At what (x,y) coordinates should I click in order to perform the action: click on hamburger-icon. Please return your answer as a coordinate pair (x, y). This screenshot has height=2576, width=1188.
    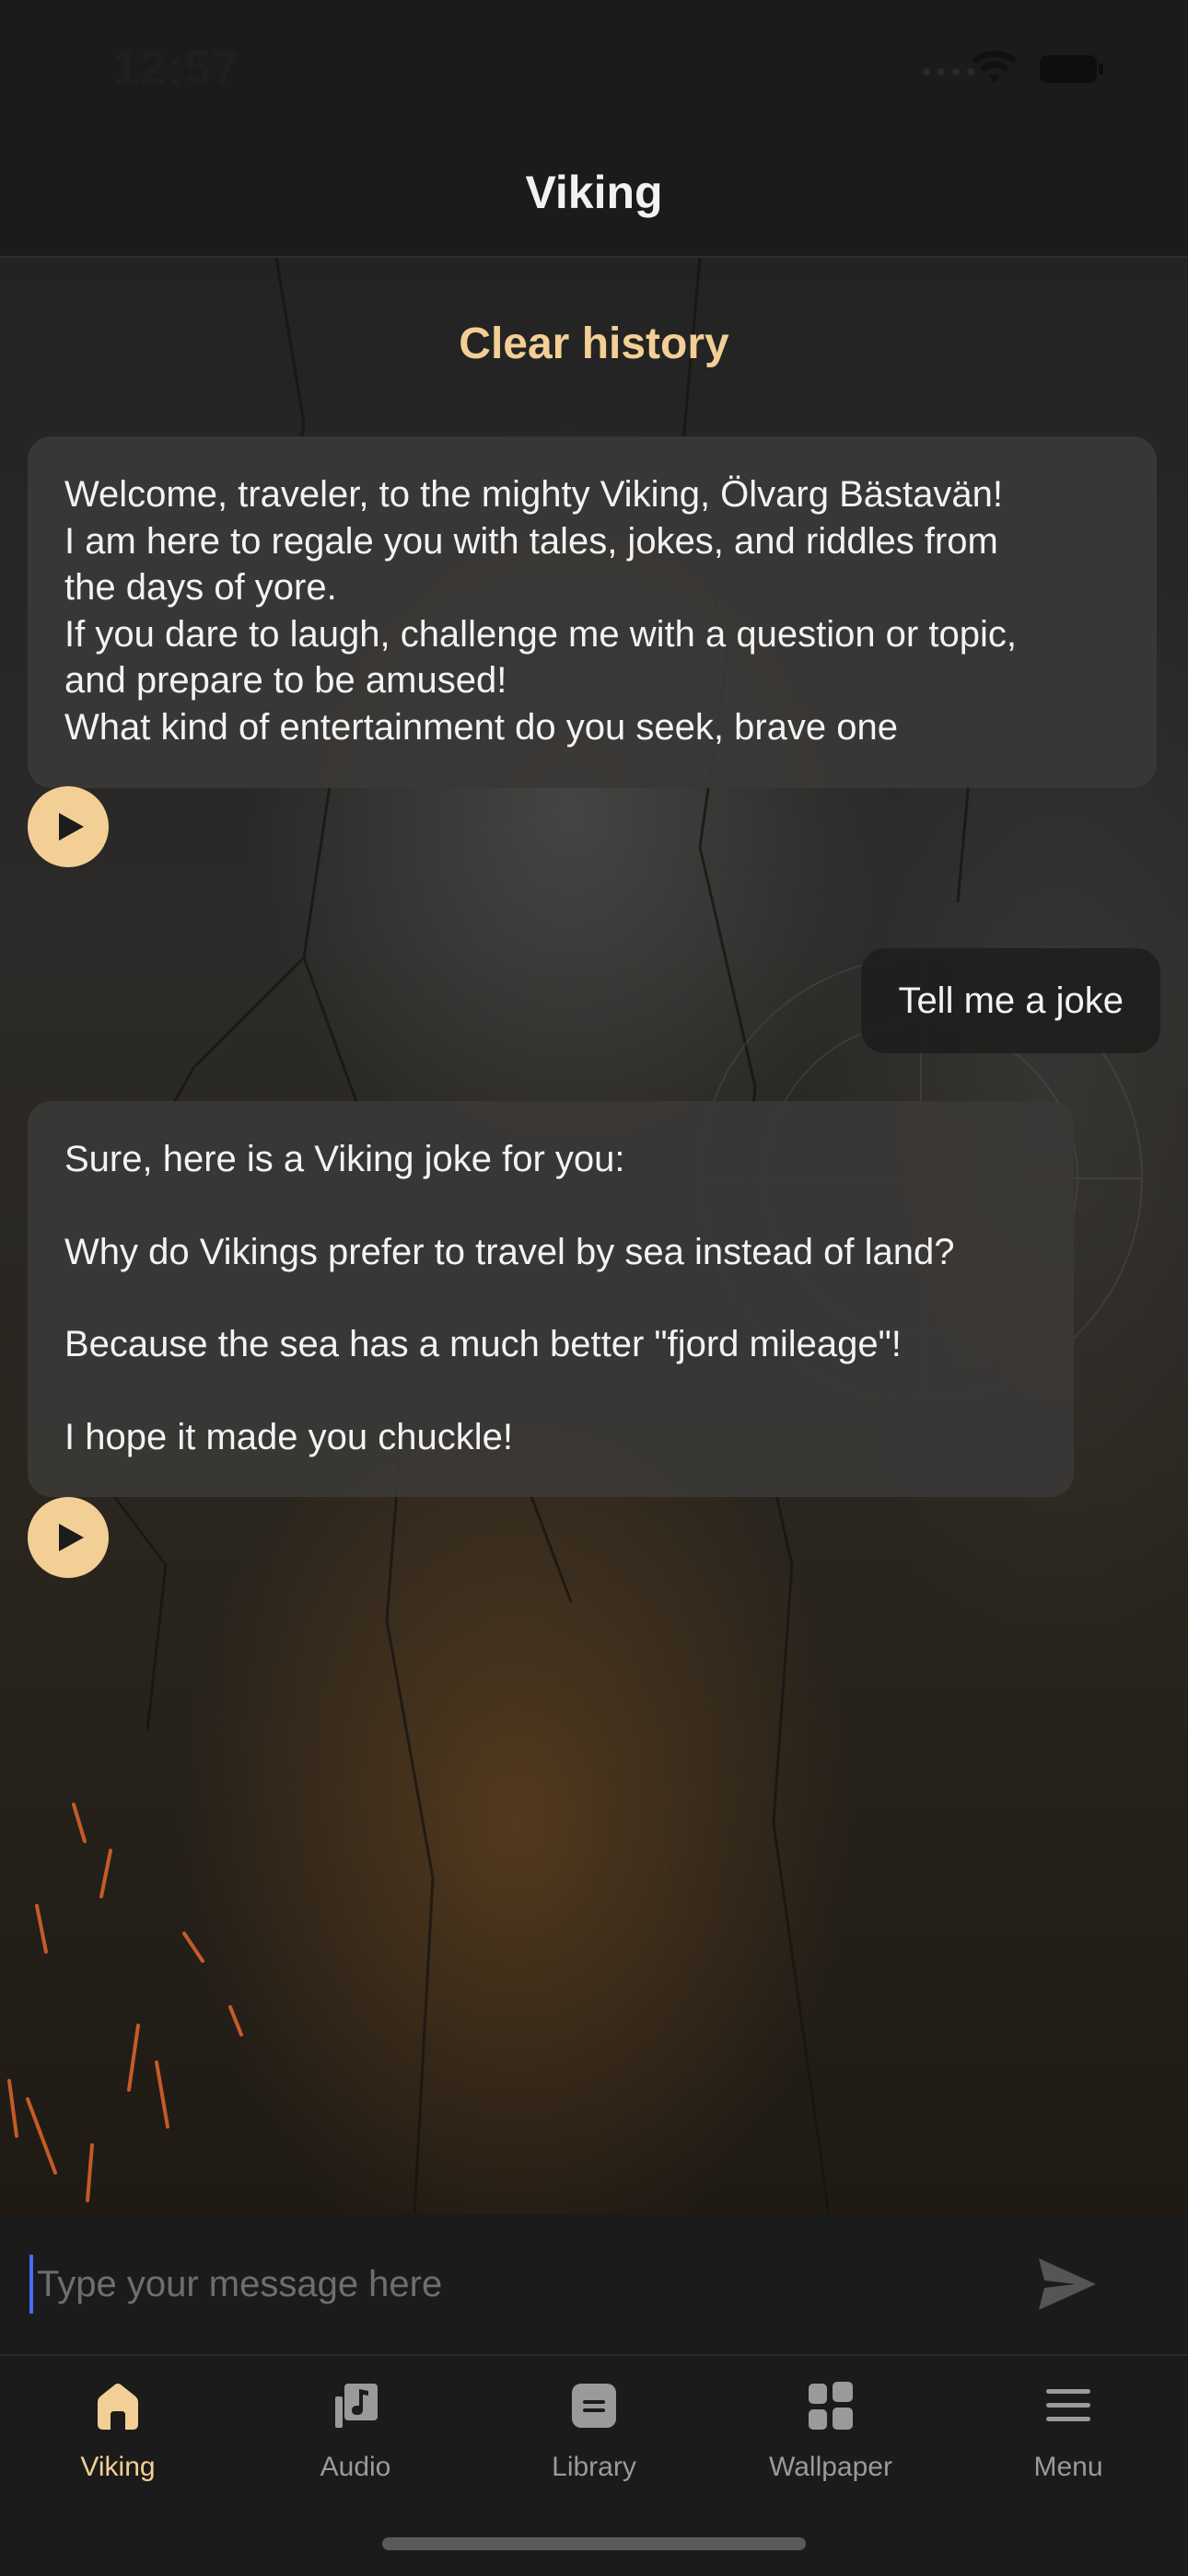
    Looking at the image, I should click on (1068, 2405).